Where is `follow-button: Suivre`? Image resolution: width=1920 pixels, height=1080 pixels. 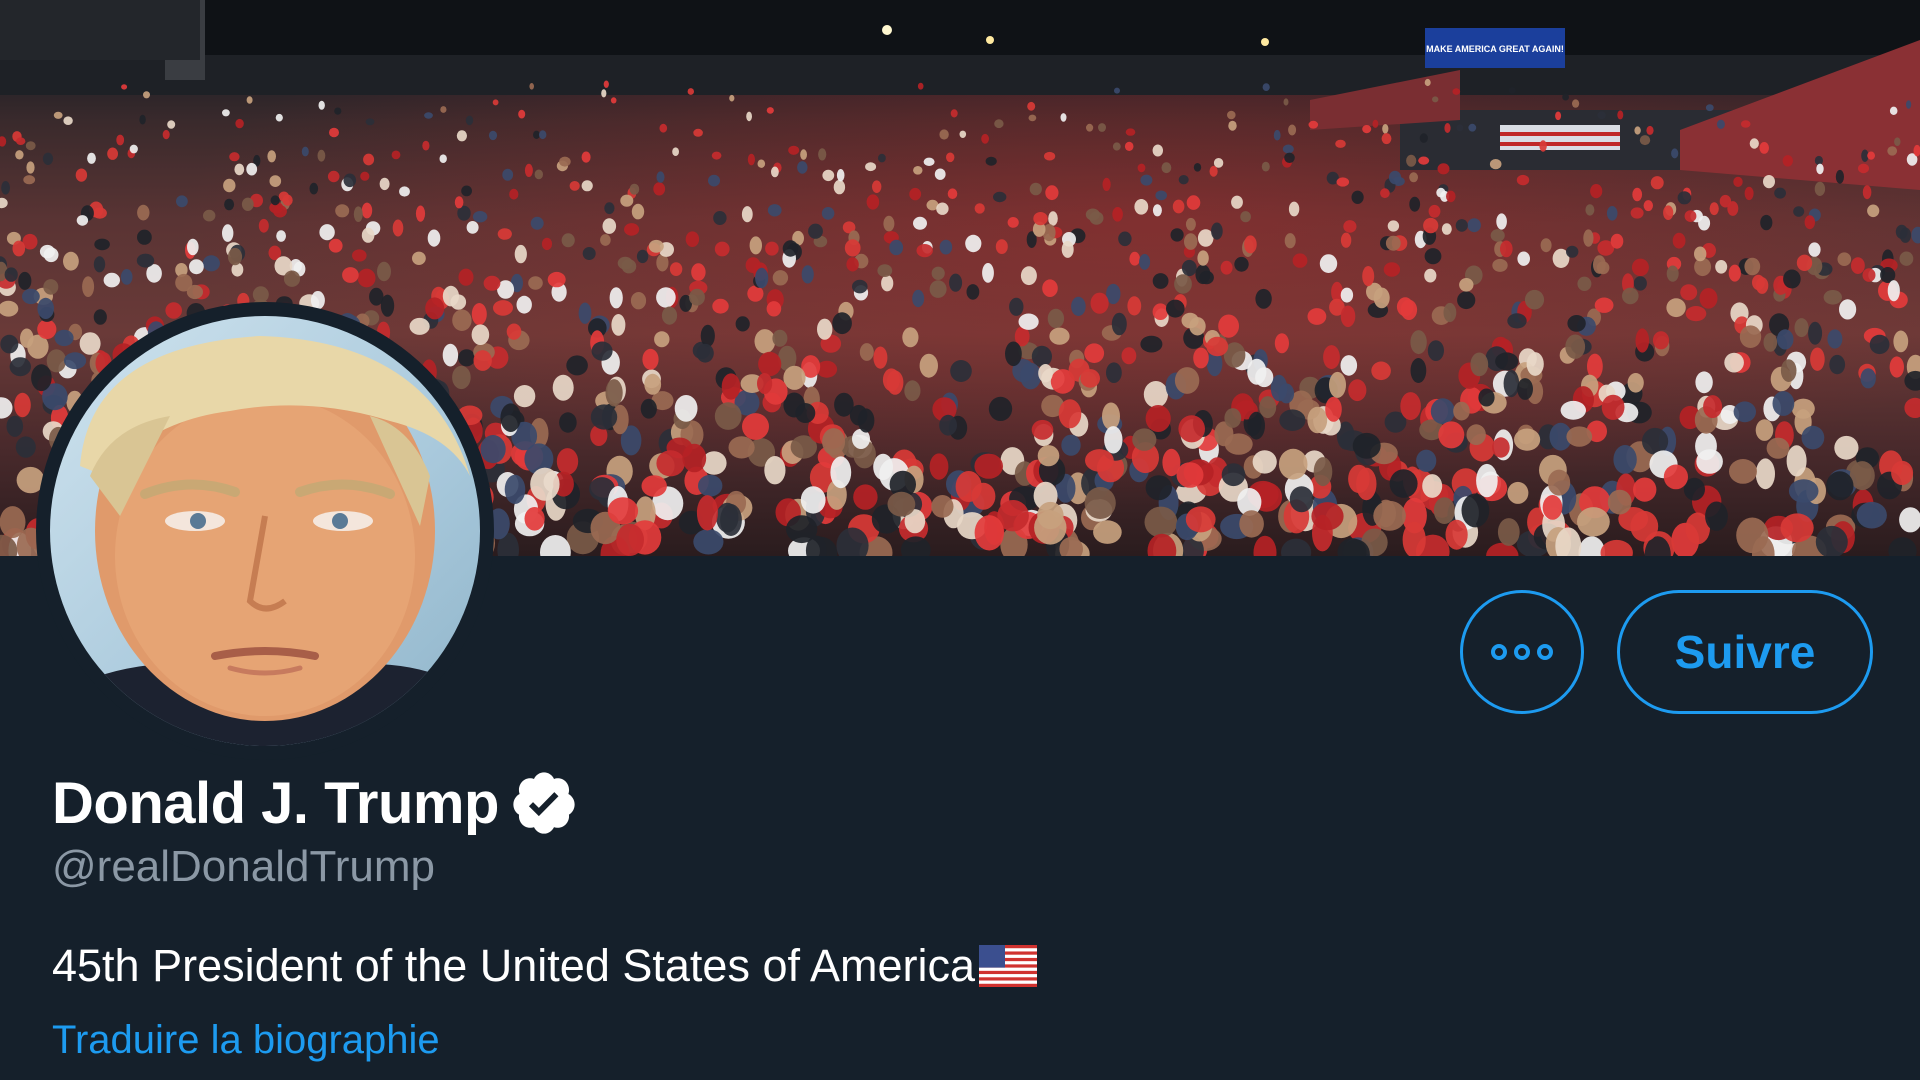 follow-button: Suivre is located at coordinates (1745, 652).